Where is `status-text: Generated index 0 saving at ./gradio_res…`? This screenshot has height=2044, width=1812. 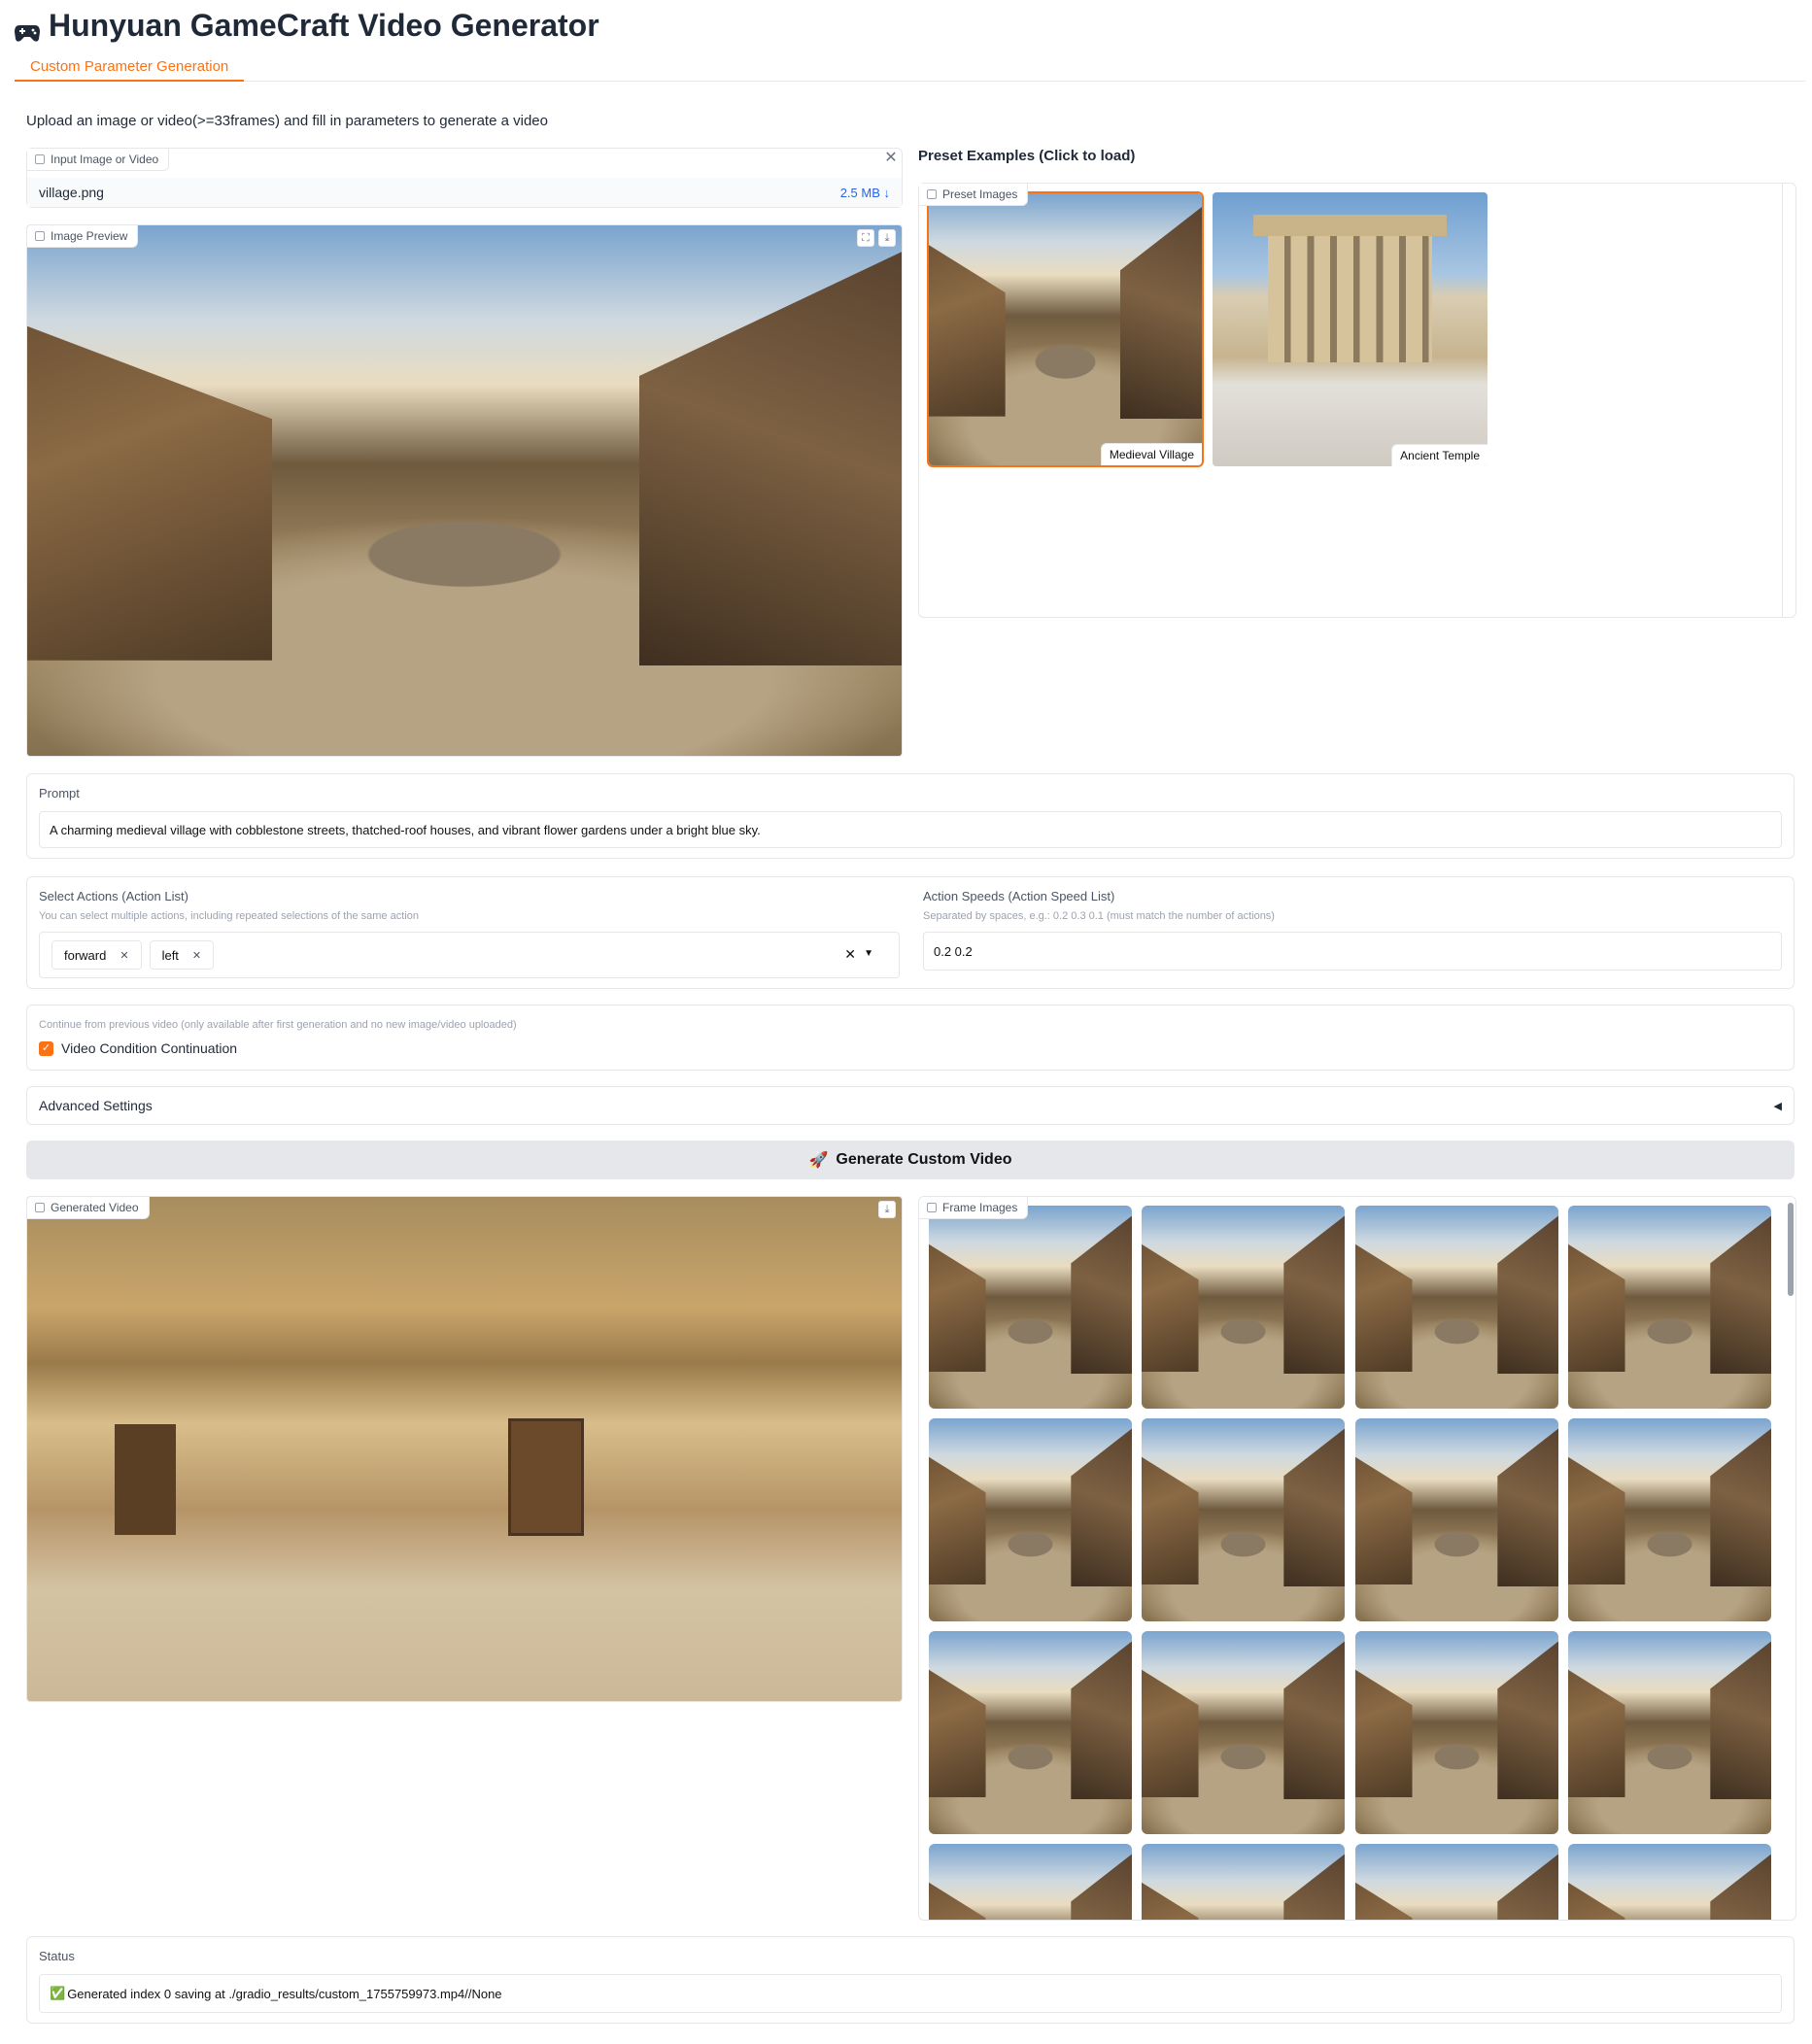
status-text: Generated index 0 saving at ./gradio_res… is located at coordinates (284, 1994).